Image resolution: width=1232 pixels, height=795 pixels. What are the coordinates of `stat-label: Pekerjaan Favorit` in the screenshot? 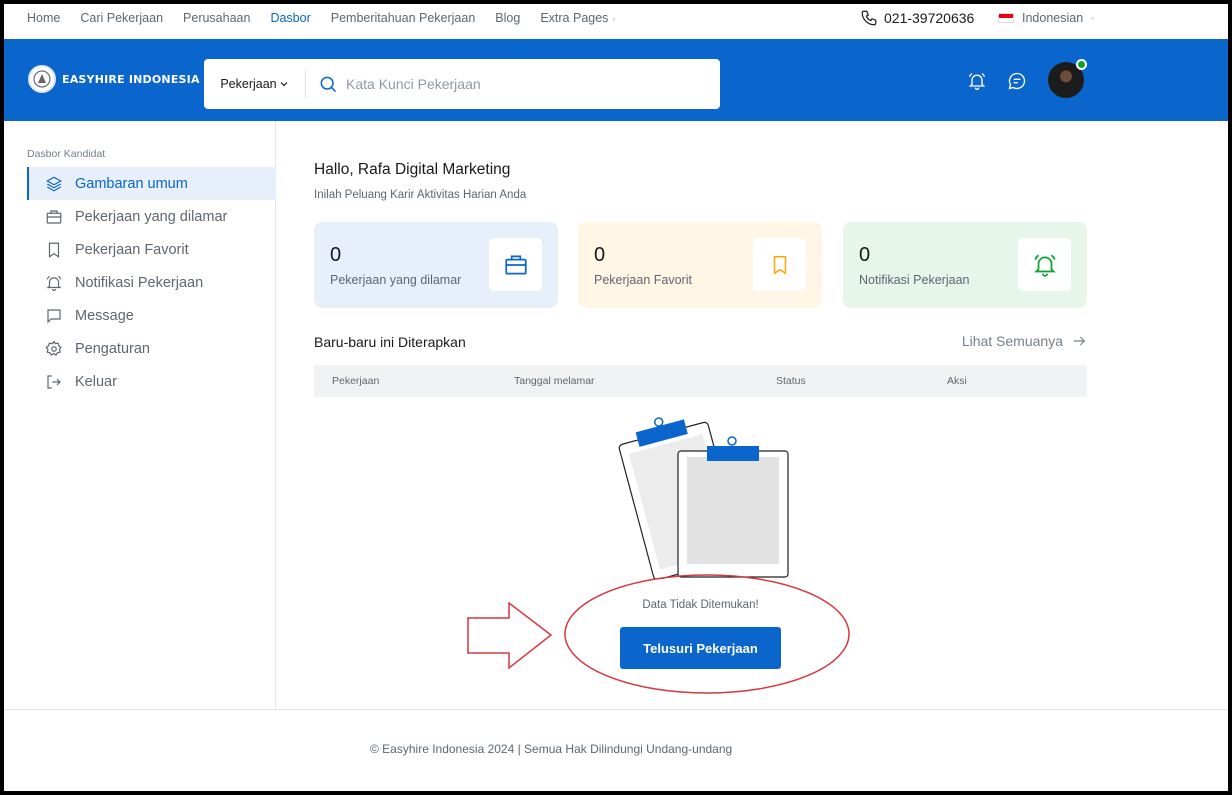 It's located at (643, 280).